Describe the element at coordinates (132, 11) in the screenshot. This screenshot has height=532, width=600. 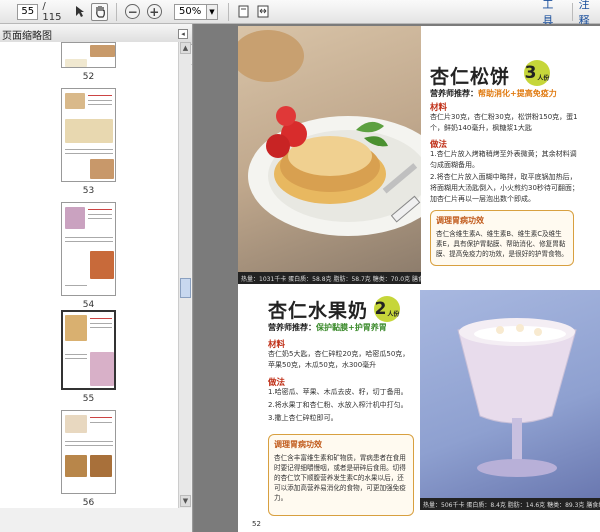
I see `zoom-out-icon: −` at that location.